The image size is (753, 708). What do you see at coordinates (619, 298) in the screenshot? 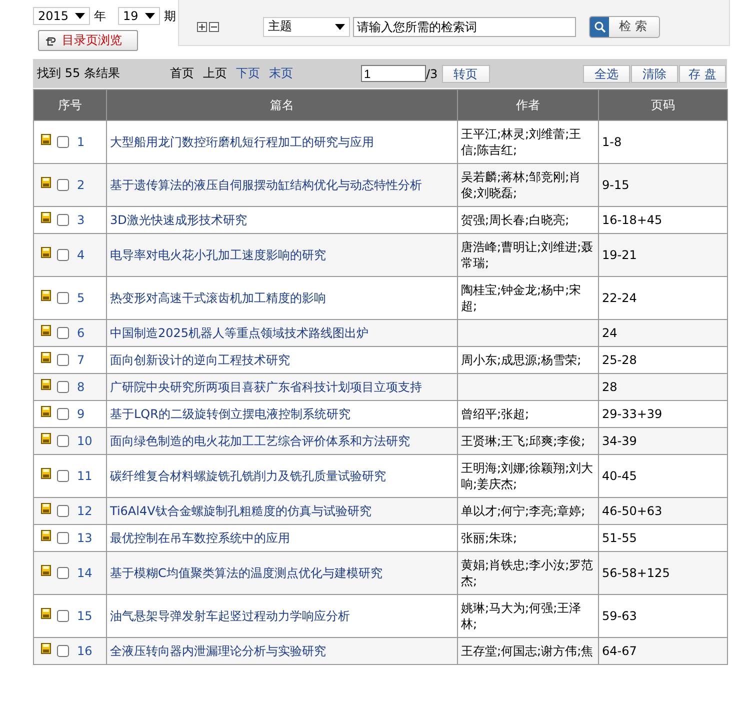
I see `page-range: 22-24` at bounding box center [619, 298].